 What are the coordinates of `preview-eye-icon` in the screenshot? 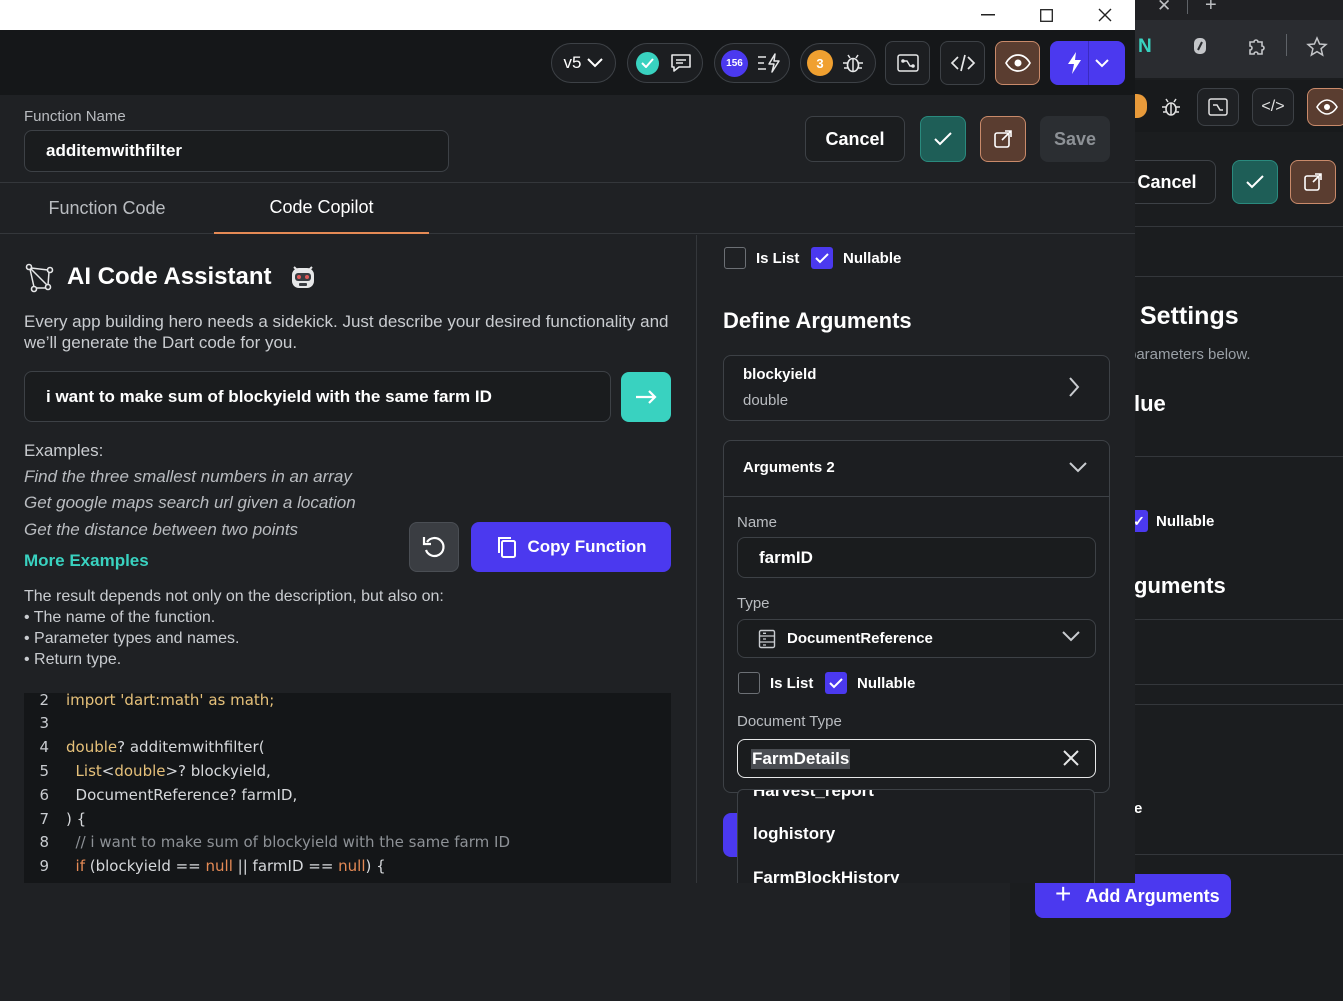 It's located at (1325, 107).